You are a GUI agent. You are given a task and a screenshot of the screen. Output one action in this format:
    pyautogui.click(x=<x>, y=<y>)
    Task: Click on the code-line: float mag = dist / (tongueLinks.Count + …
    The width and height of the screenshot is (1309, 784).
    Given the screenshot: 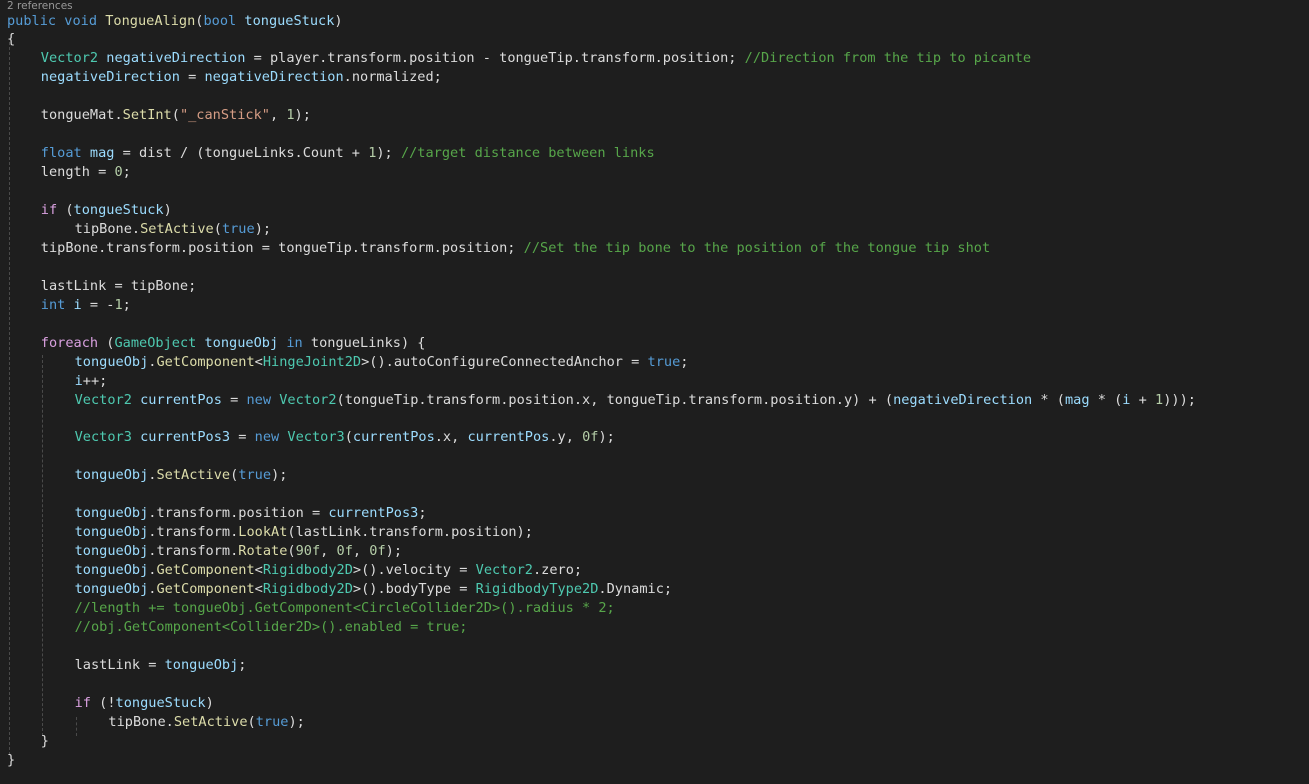 What is the action you would take?
    pyautogui.click(x=348, y=153)
    